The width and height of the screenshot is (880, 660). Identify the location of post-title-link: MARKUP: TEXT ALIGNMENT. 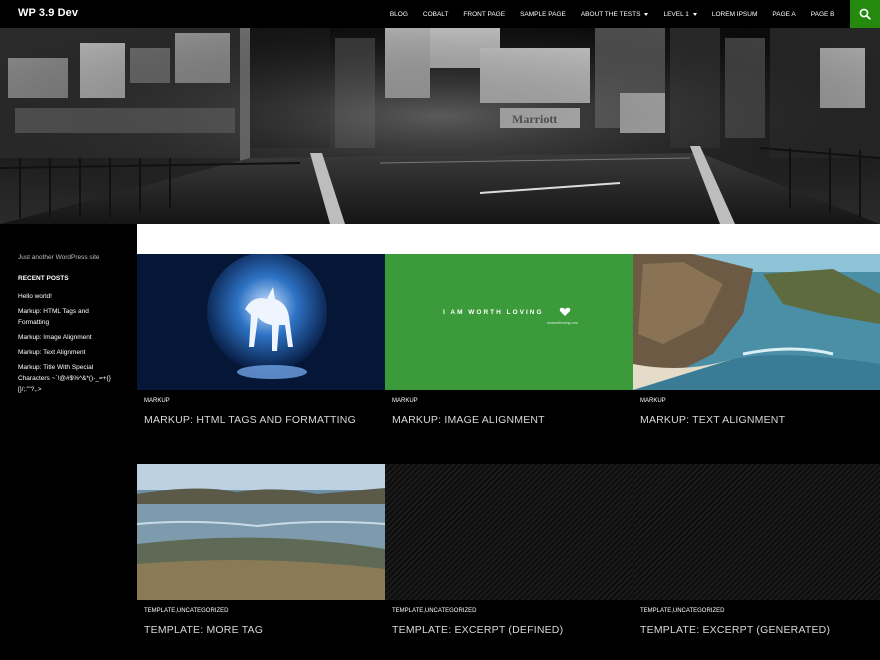
(712, 420).